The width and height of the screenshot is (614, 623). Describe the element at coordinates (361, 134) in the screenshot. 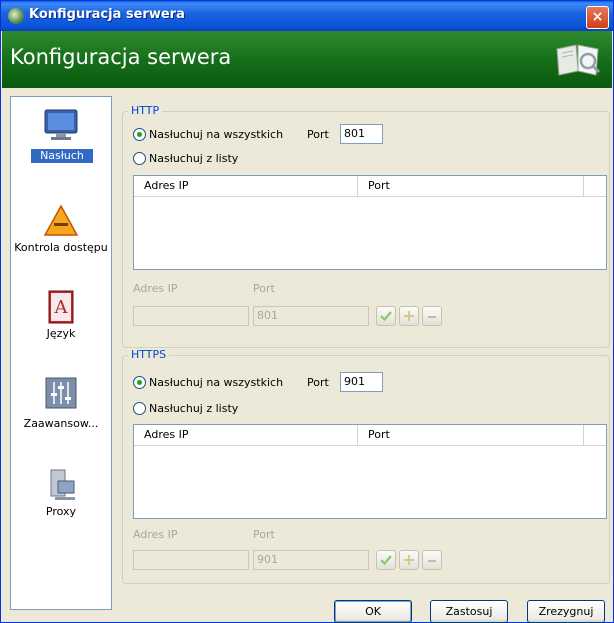

I see `http-port-input: 801` at that location.